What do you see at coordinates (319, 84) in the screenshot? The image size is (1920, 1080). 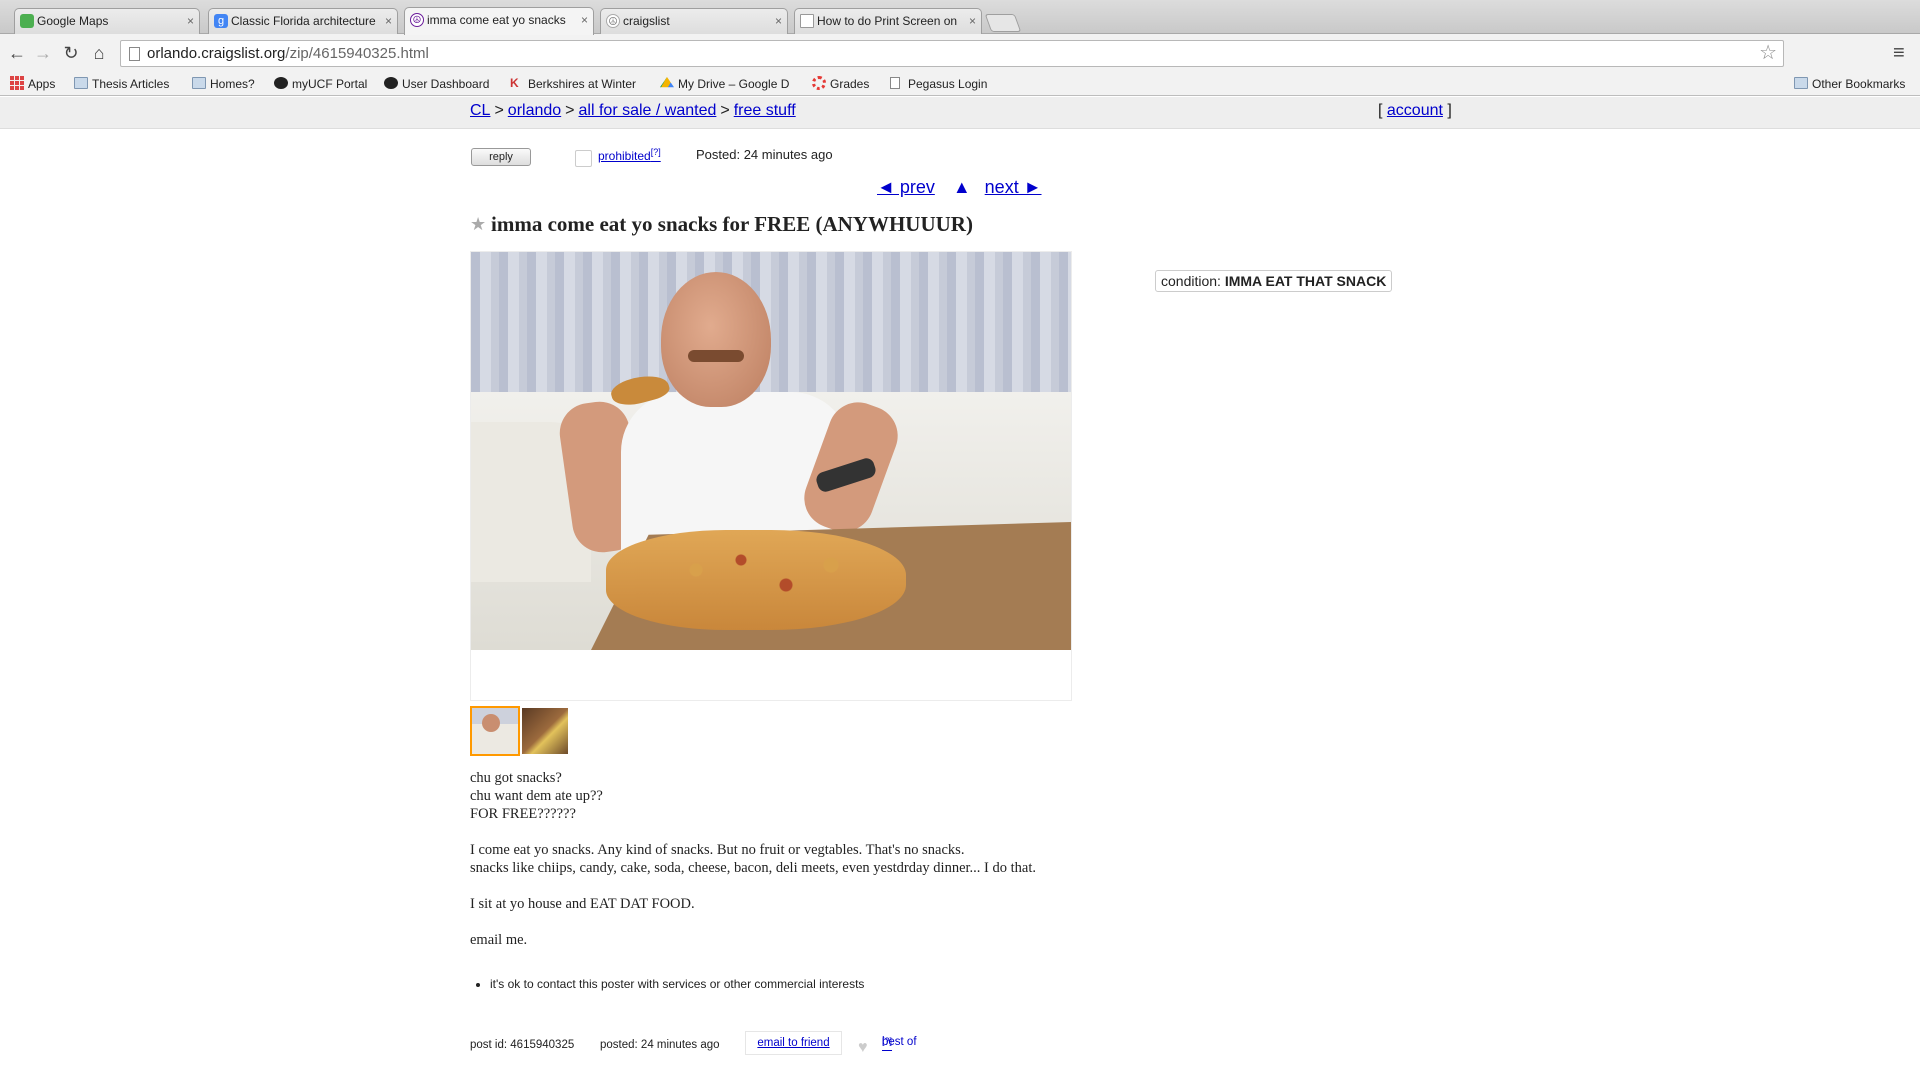 I see `bookmark-myucf-portal: myUCF Portal` at bounding box center [319, 84].